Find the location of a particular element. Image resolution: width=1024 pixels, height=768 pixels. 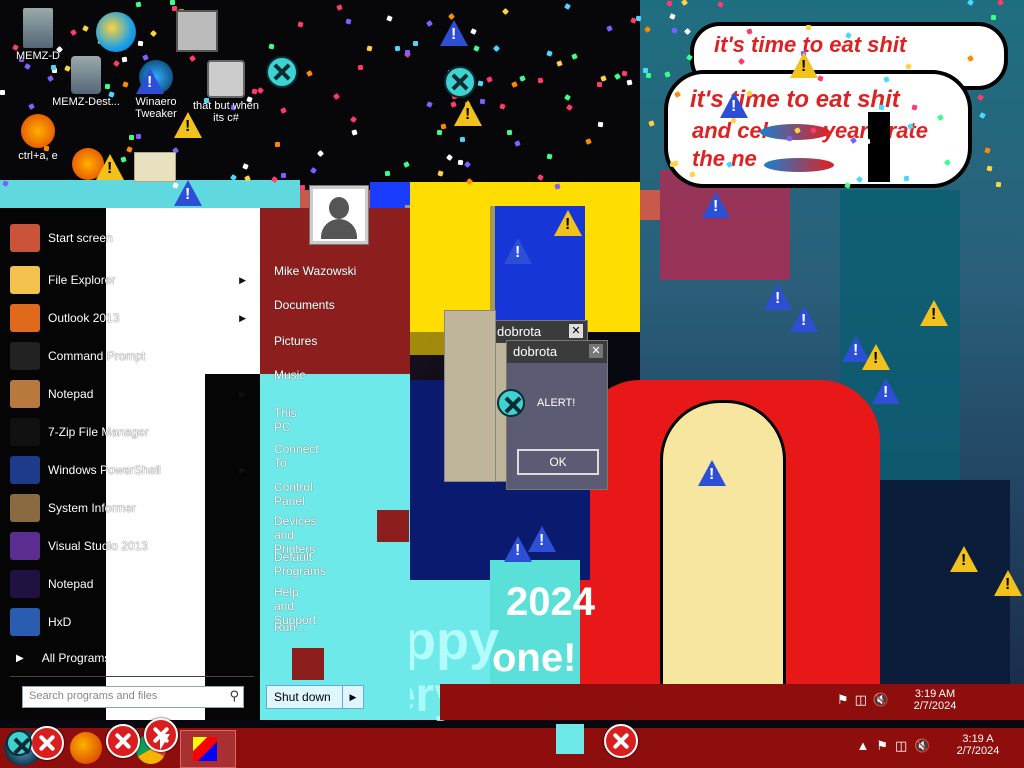

shutdown-label: Shut down is located at coordinates (302, 697).